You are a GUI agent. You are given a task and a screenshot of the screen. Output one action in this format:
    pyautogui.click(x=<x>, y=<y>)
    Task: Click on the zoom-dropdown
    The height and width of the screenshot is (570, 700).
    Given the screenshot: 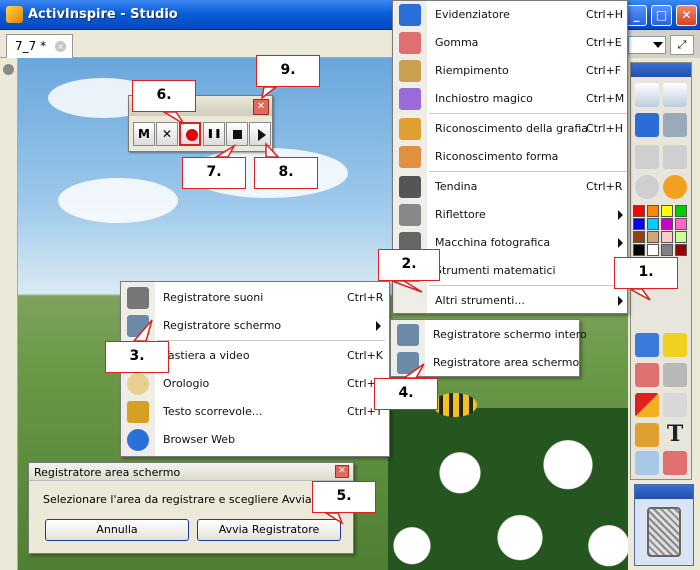 What is the action you would take?
    pyautogui.click(x=647, y=45)
    